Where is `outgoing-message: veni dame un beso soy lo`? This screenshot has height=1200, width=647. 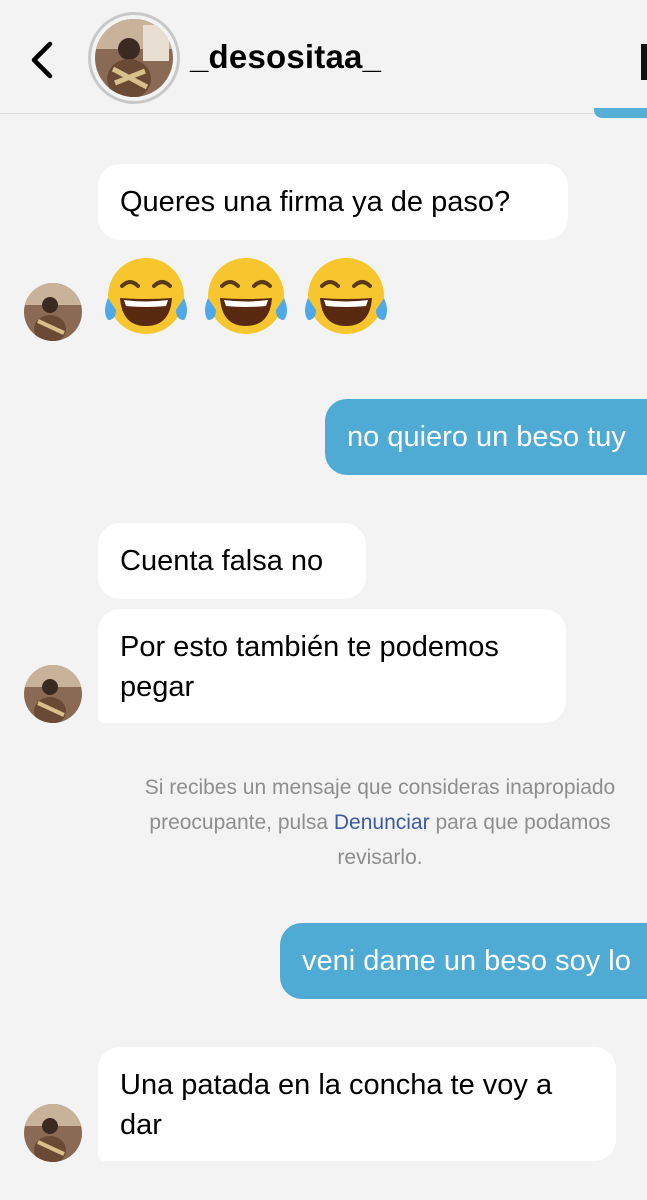 outgoing-message: veni dame un beso soy lo is located at coordinates (463, 961).